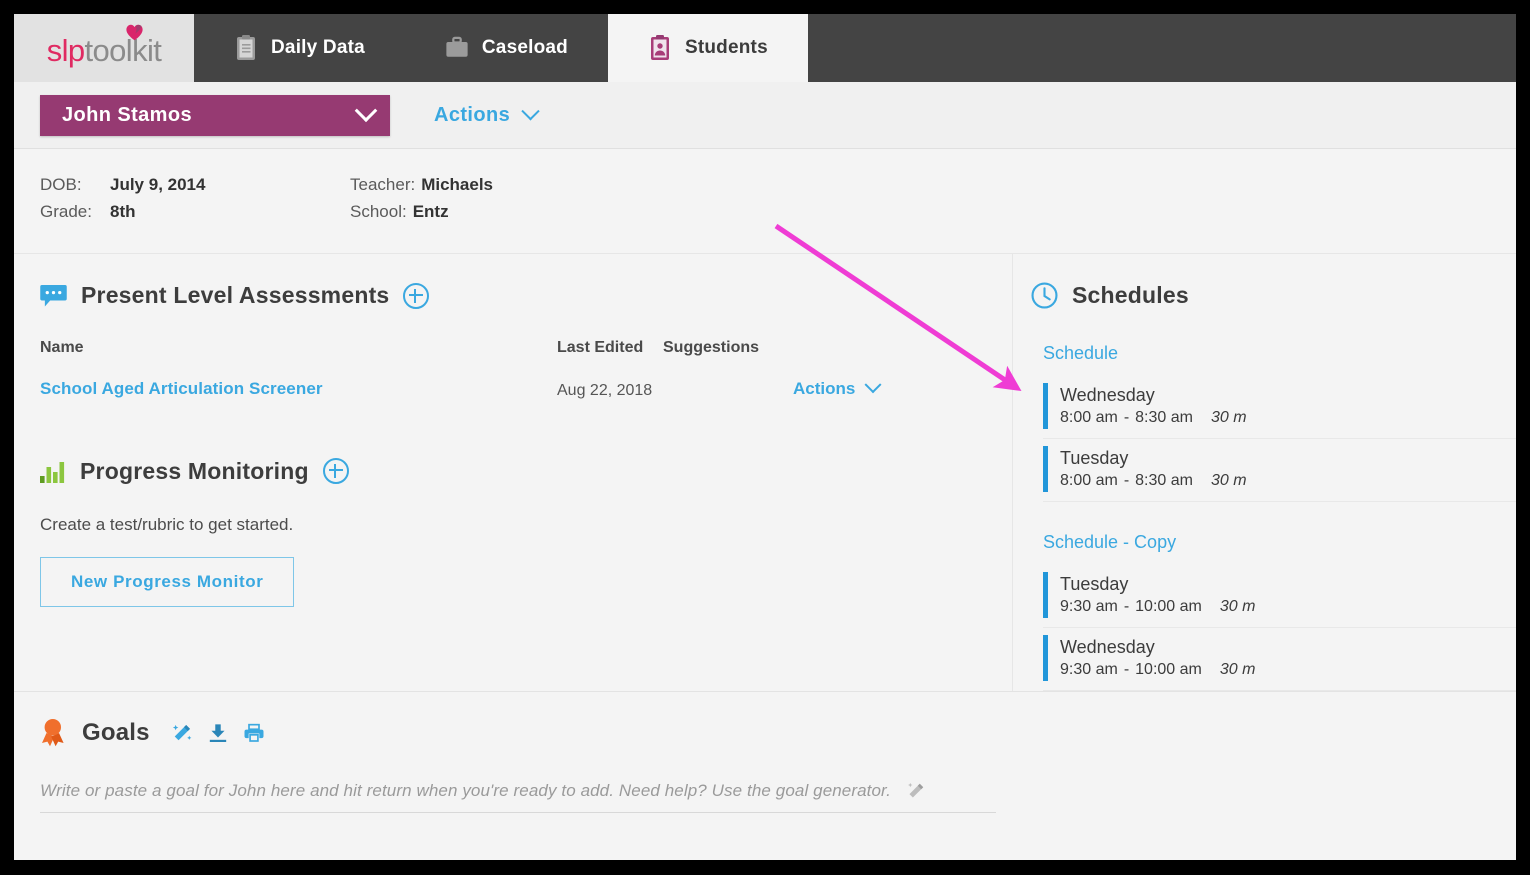 This screenshot has width=1530, height=875. I want to click on nav-tab-students: Students, so click(707, 48).